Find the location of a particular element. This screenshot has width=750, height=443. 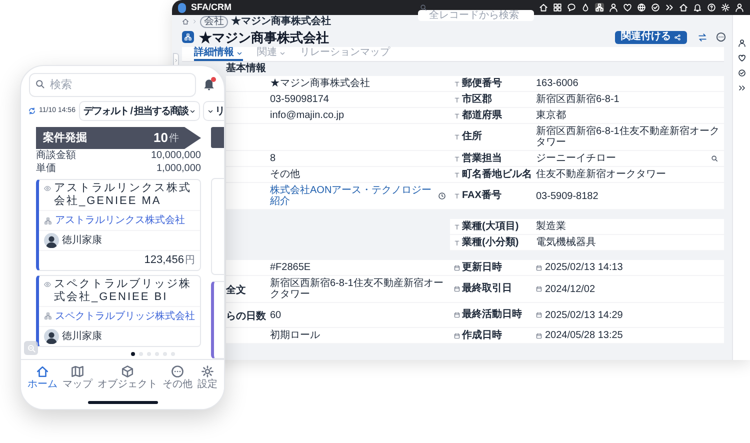

deal-card: スペクトラルブリッジ株式会社_GENIEE BI スペクトラルブリッジ株式会社 徳川家康 is located at coordinates (118, 310).